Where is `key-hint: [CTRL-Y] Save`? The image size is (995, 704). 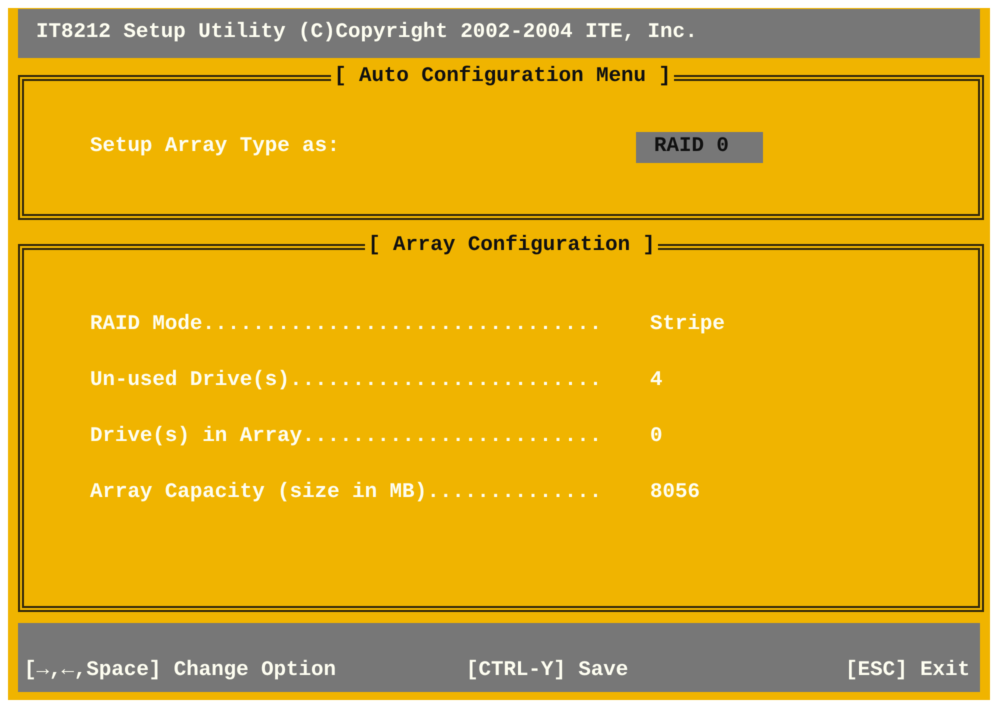
key-hint: [CTRL-Y] Save is located at coordinates (547, 671).